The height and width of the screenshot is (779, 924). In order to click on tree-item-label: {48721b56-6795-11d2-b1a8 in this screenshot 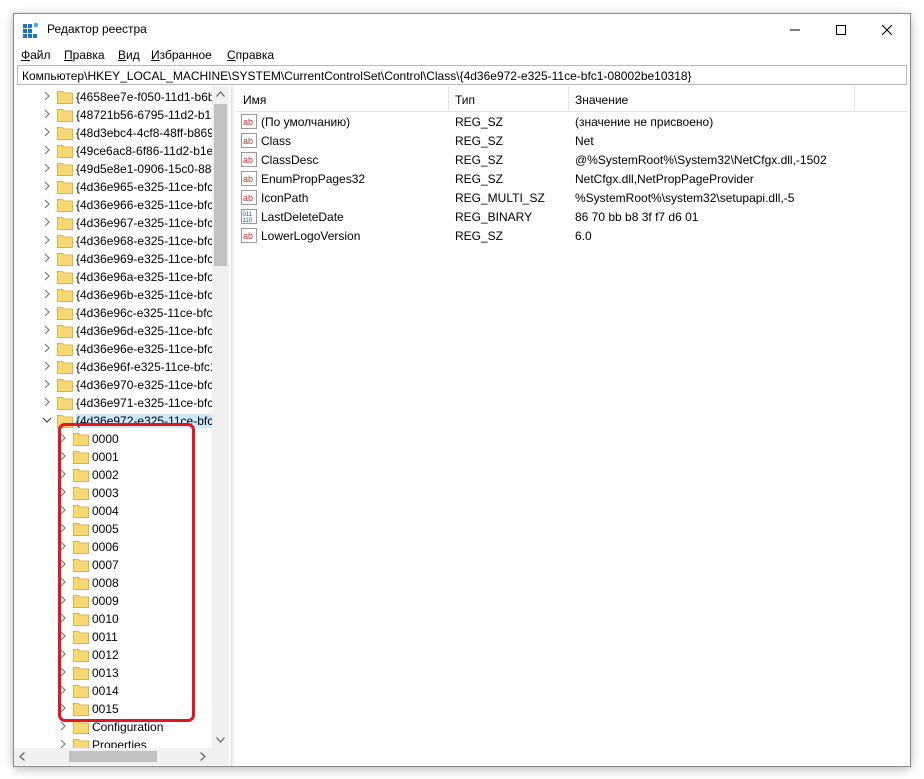, I will do `click(150, 115)`.